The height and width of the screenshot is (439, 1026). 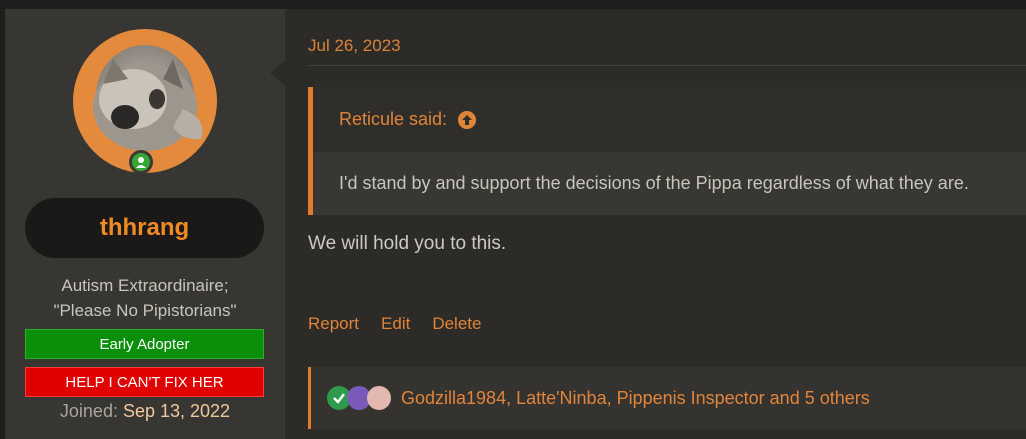 I want to click on date-divider, so click(x=667, y=65).